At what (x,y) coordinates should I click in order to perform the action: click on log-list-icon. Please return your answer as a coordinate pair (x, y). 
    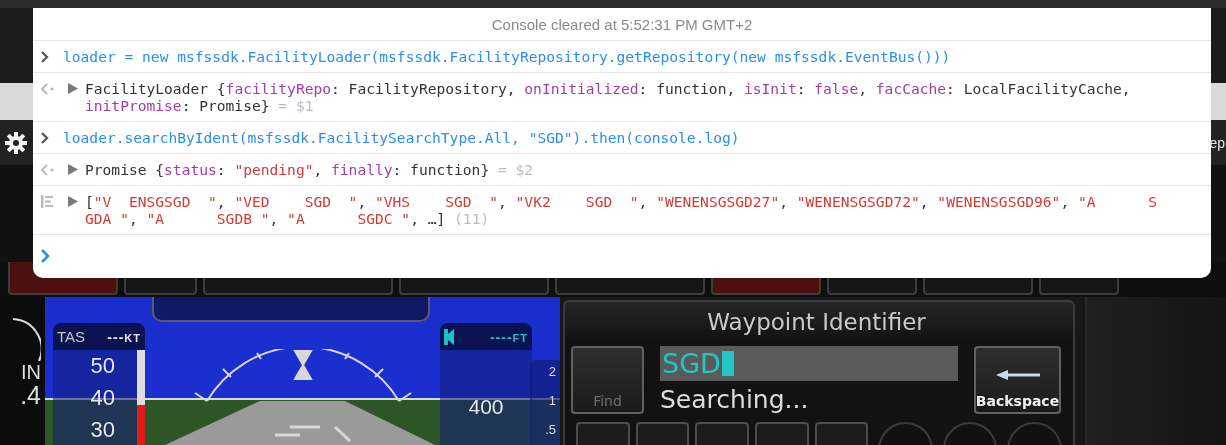
    Looking at the image, I should click on (47, 201).